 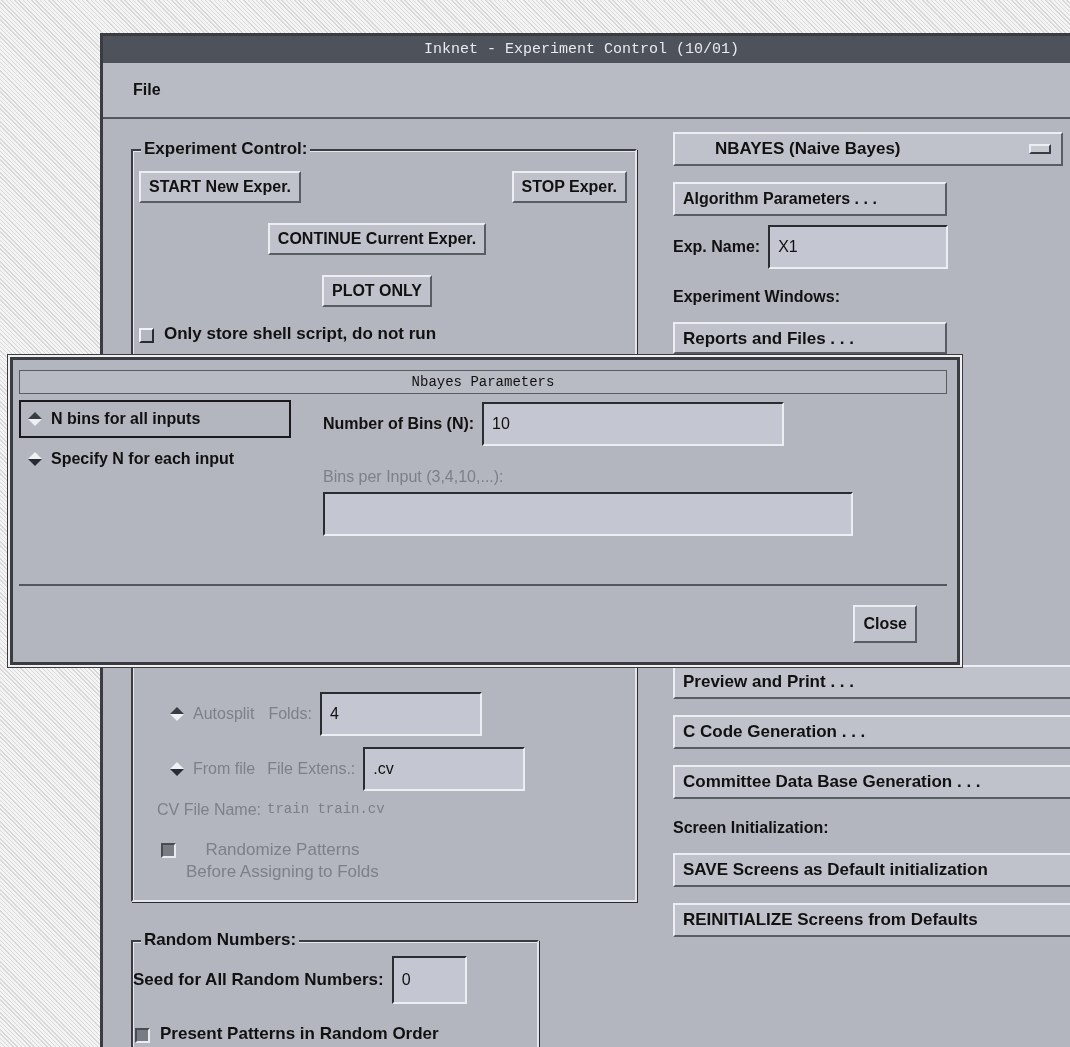 I want to click on checkbox-option: Present Patterns in Random Order, so click(x=336, y=1034).